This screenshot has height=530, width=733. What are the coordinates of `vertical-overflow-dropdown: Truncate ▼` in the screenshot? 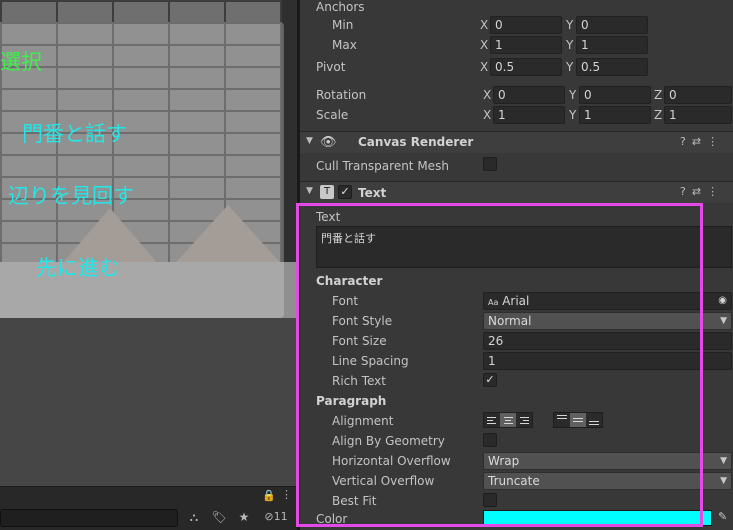 It's located at (607, 481).